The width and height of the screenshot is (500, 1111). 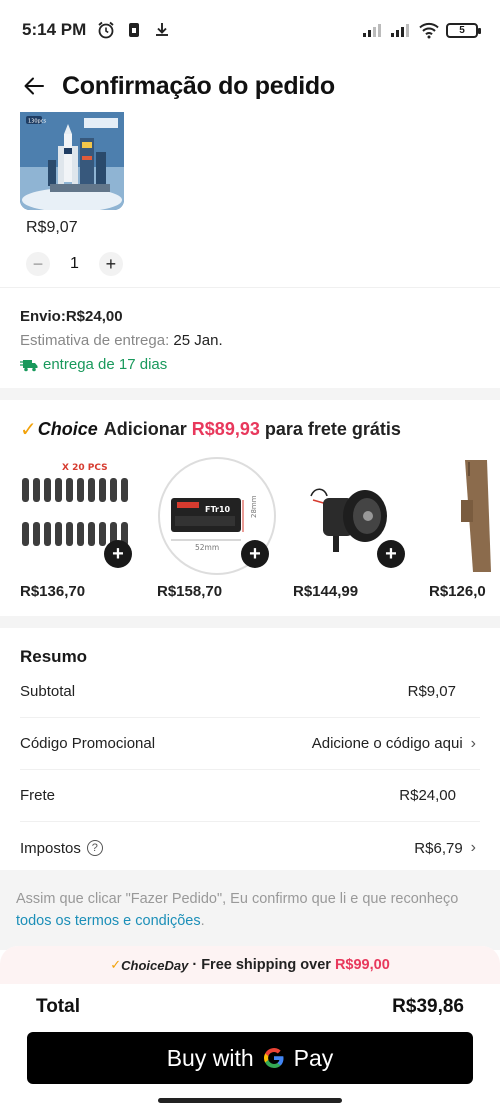 What do you see at coordinates (54, 656) in the screenshot?
I see `summary-title: Resumo` at bounding box center [54, 656].